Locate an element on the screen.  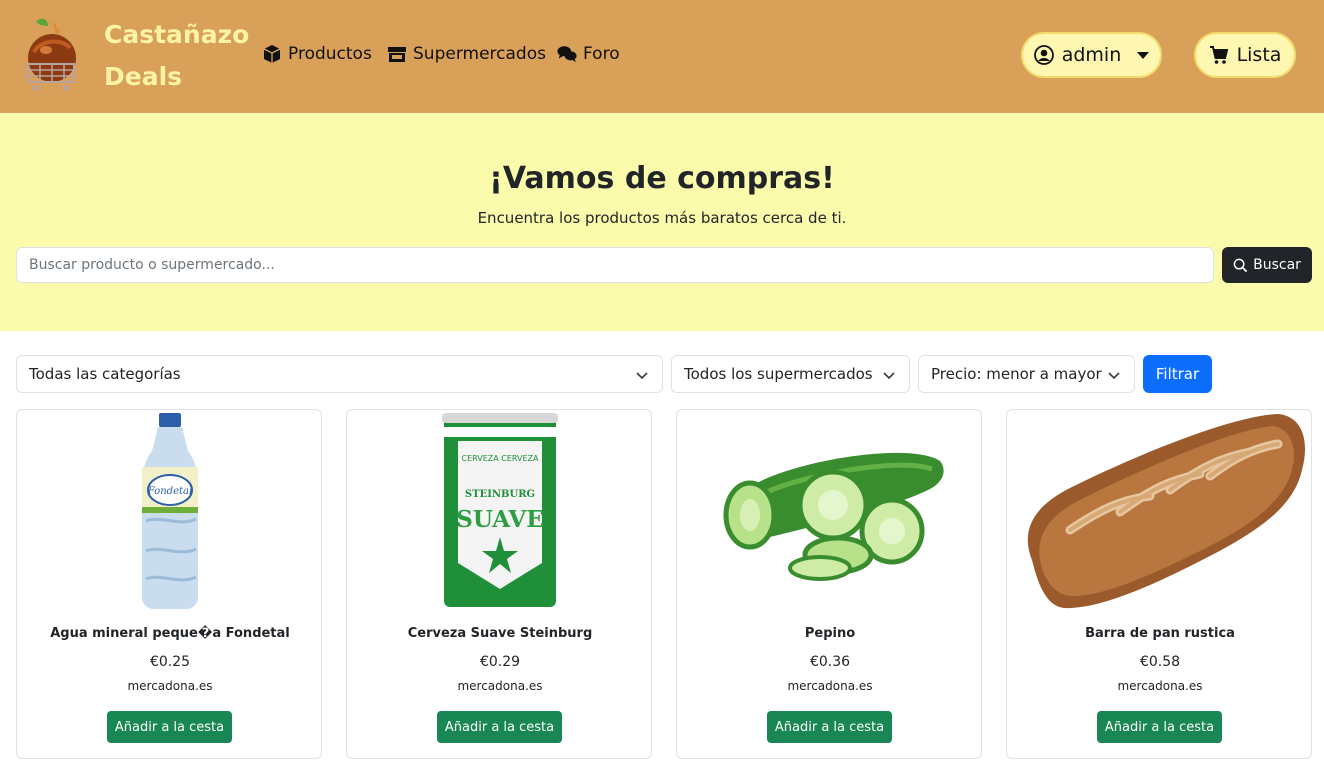
svg-text: STEINBURG is located at coordinates (500, 494).